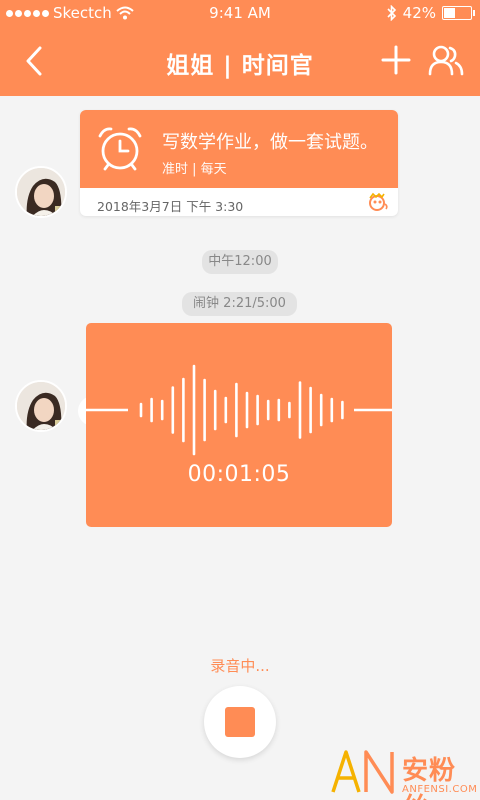  What do you see at coordinates (391, 13) in the screenshot?
I see `bluetooth-icon` at bounding box center [391, 13].